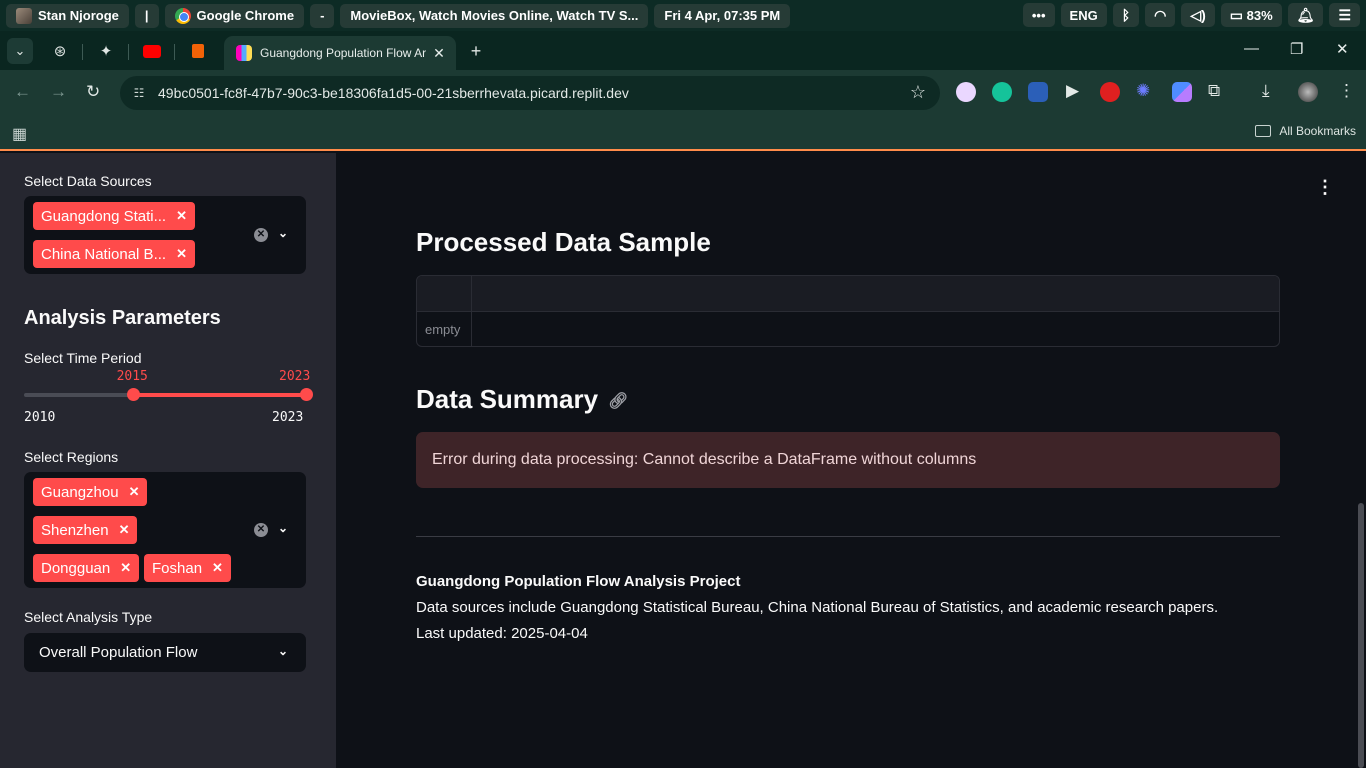  What do you see at coordinates (71, 457) in the screenshot?
I see `regions-label: Select Regions` at bounding box center [71, 457].